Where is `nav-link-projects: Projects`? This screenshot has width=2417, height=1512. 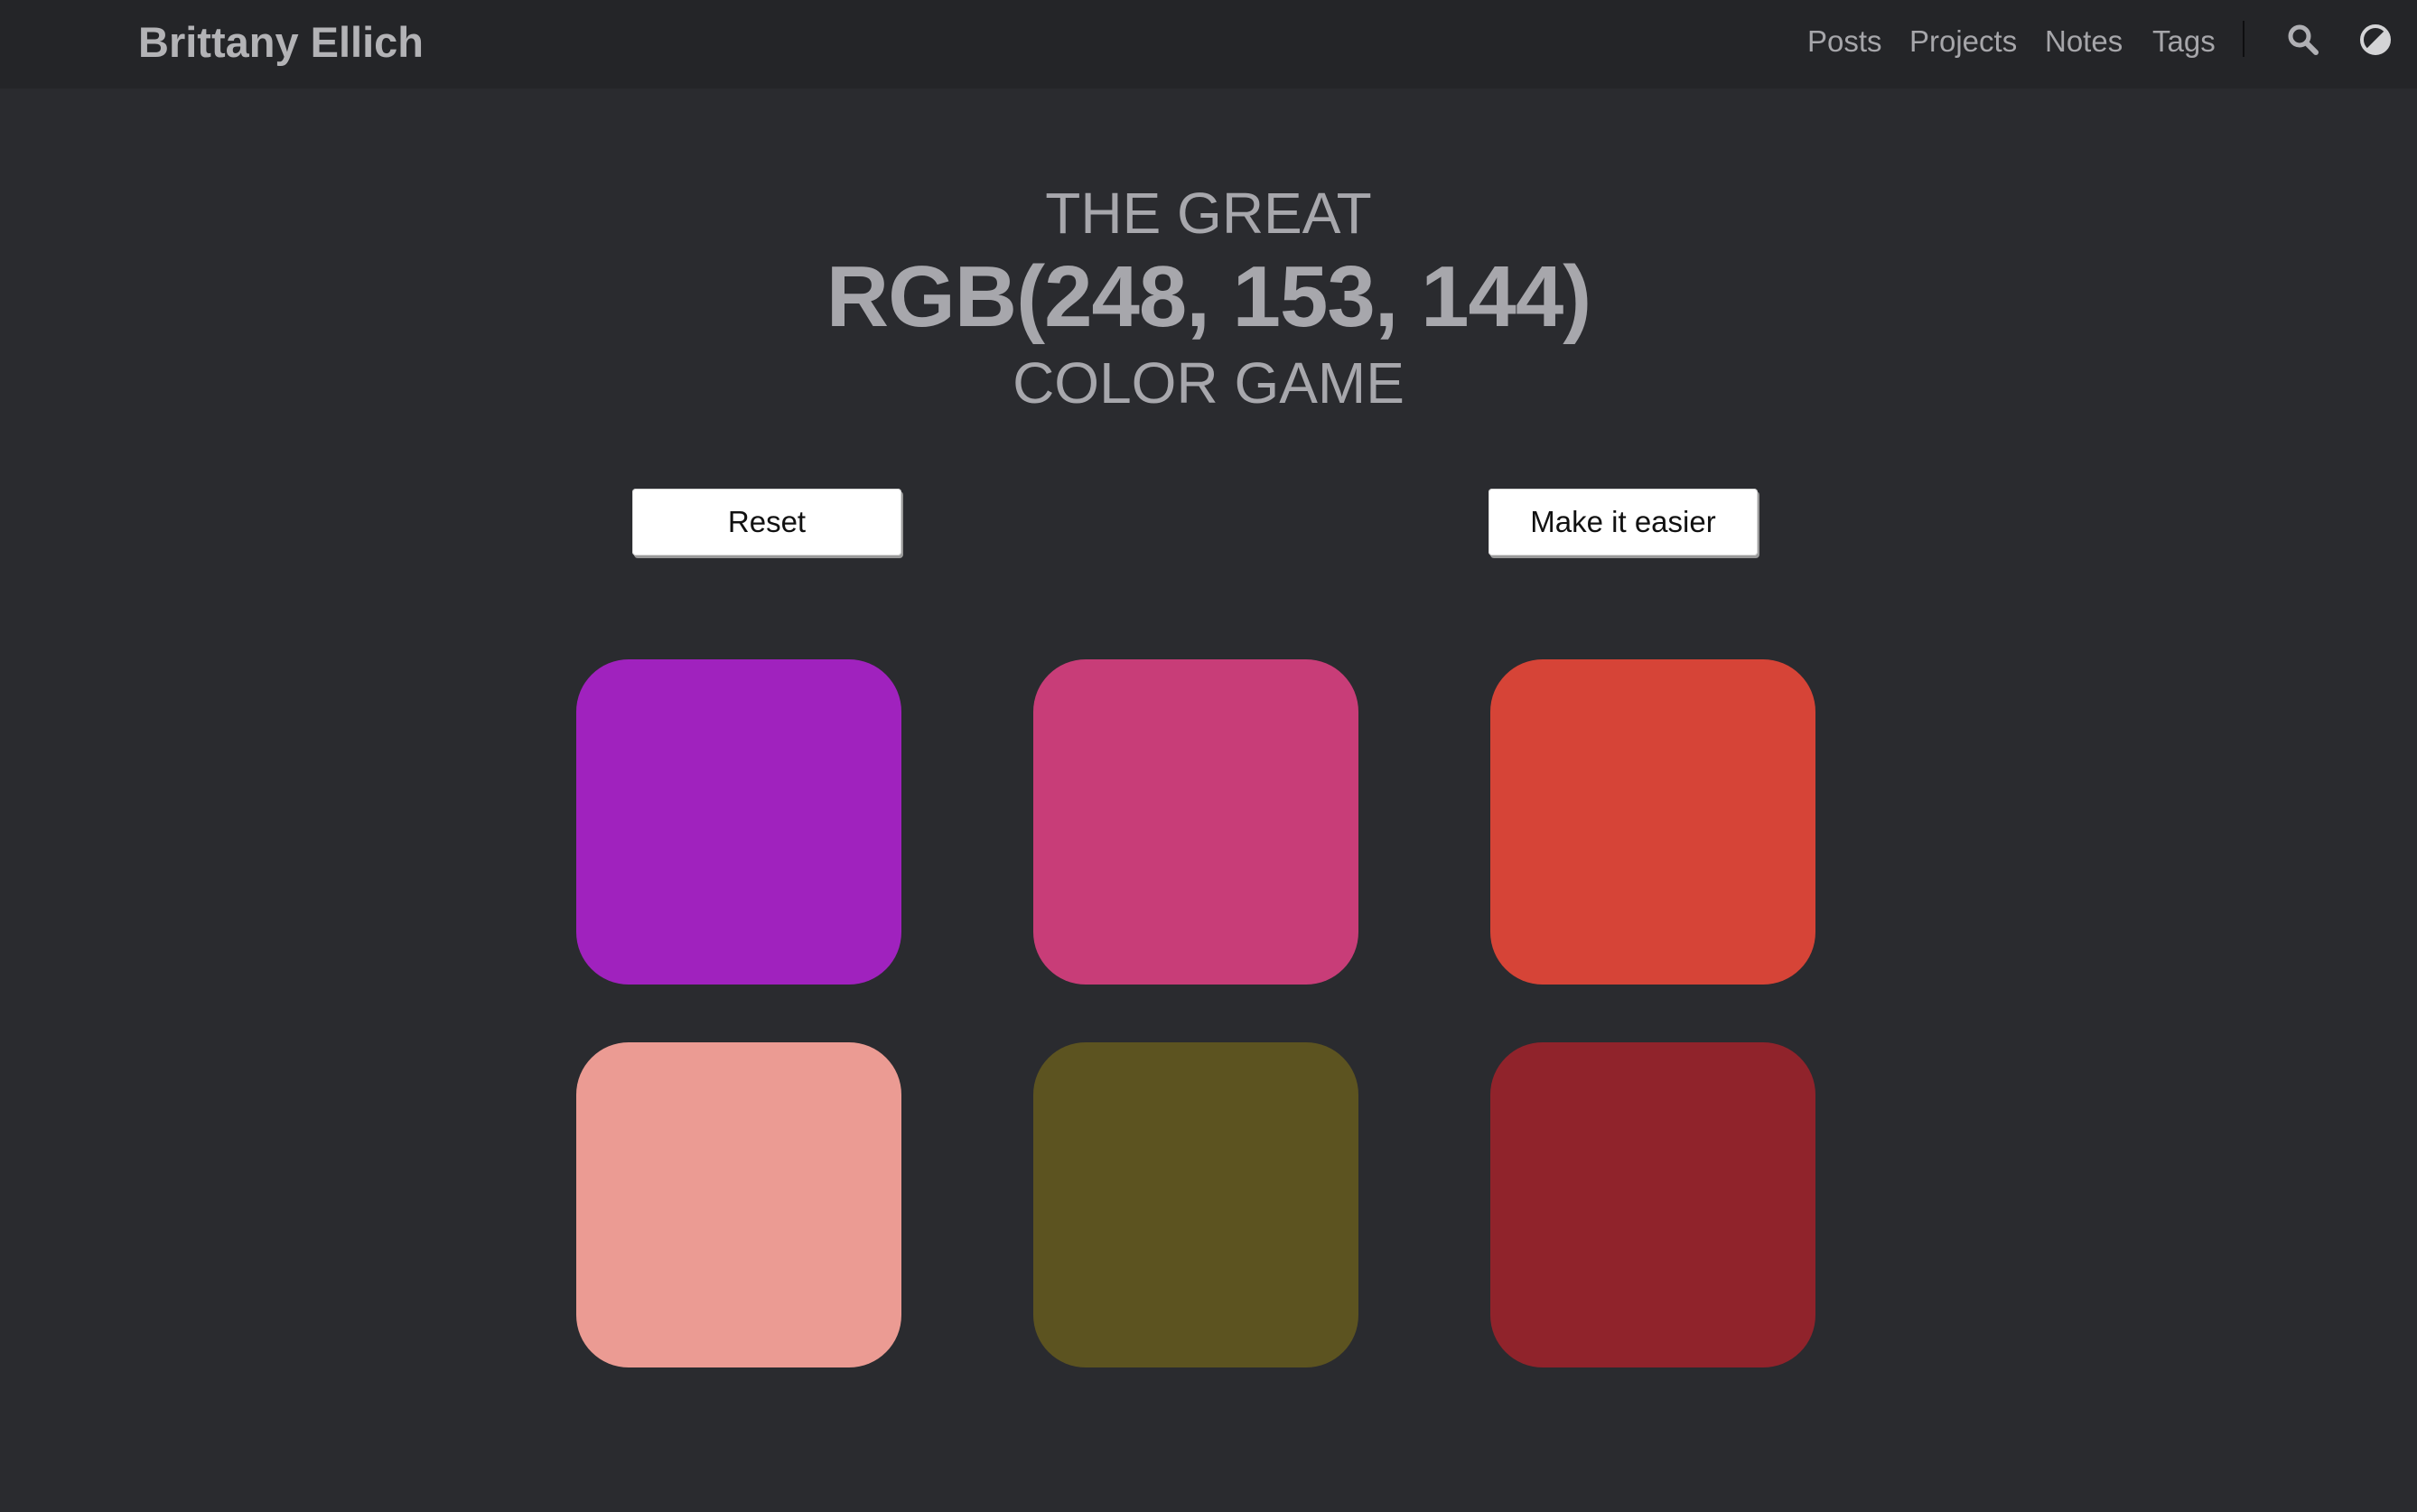
nav-link-projects: Projects is located at coordinates (1963, 41).